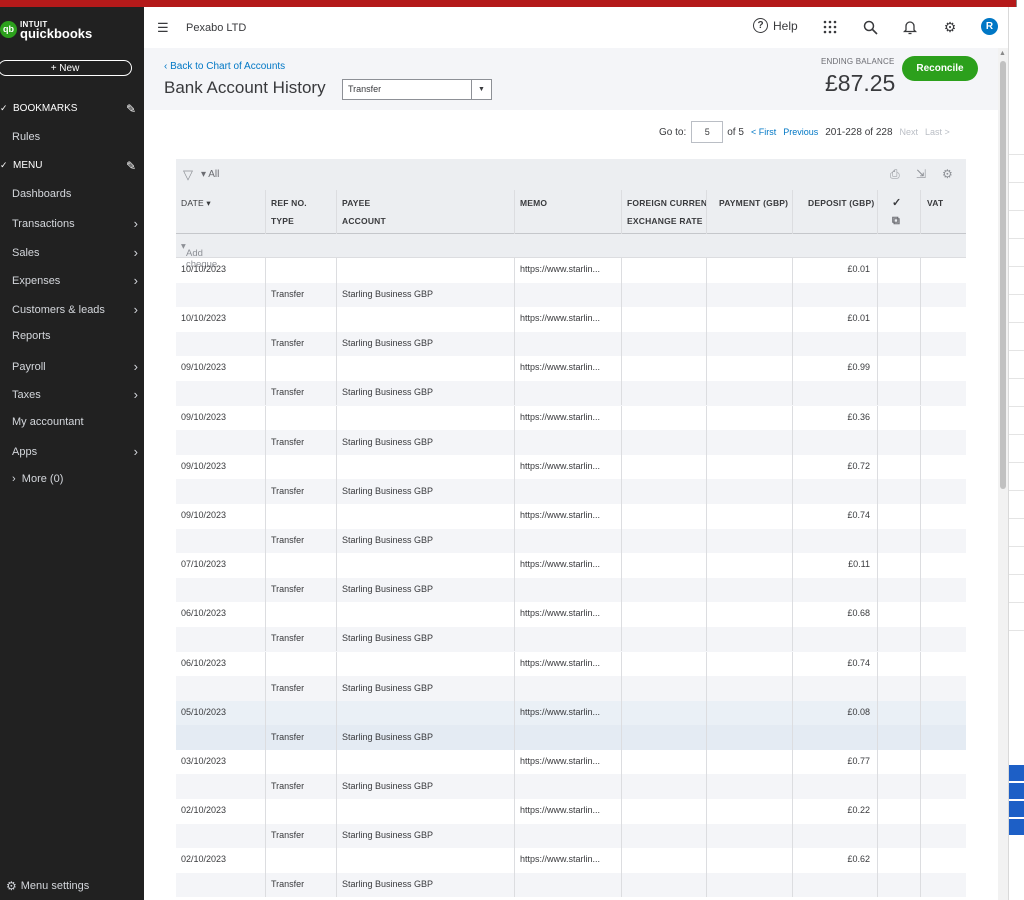  I want to click on col-exchange-rate: EXCHANGE RATE, so click(665, 221).